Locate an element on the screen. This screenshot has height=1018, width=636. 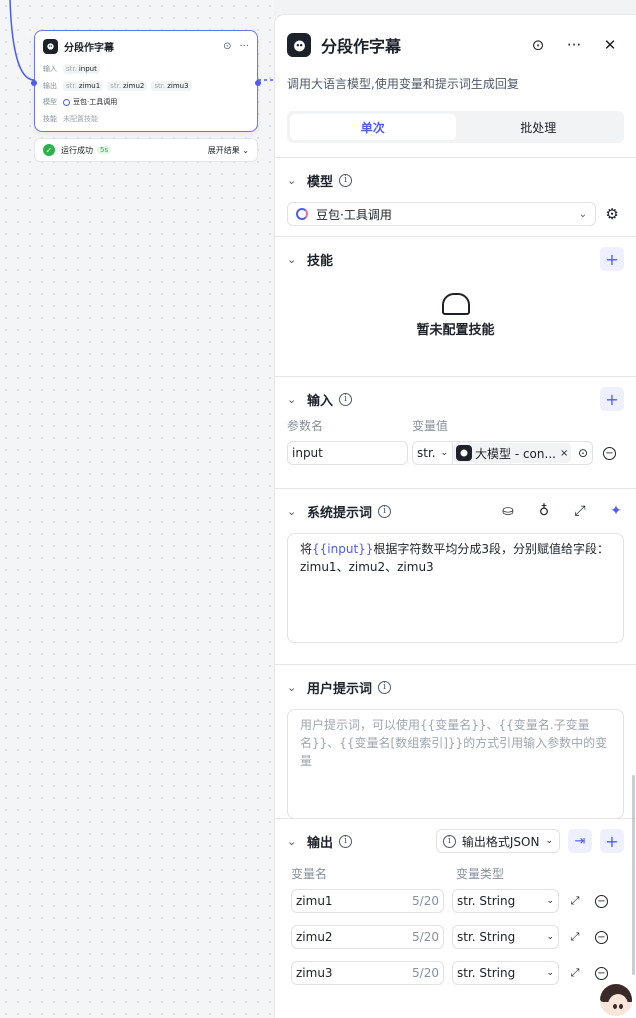
node-input-port is located at coordinates (34, 83).